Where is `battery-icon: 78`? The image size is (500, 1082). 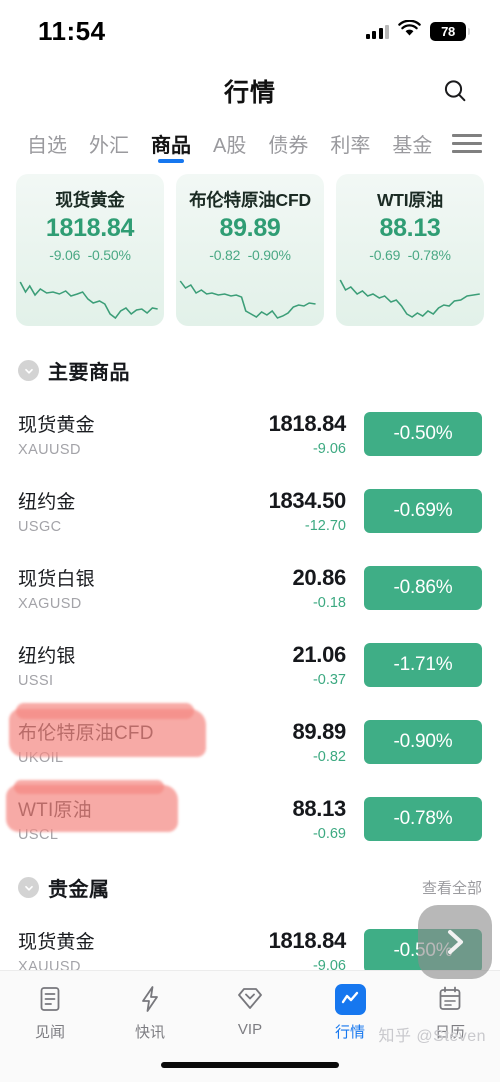 battery-icon: 78 is located at coordinates (450, 31).